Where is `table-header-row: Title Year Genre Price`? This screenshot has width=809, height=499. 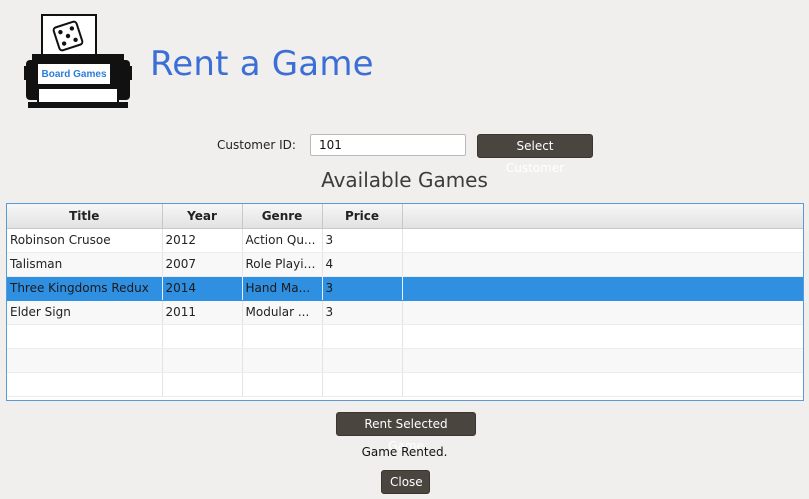 table-header-row: Title Year Genre Price is located at coordinates (405, 216).